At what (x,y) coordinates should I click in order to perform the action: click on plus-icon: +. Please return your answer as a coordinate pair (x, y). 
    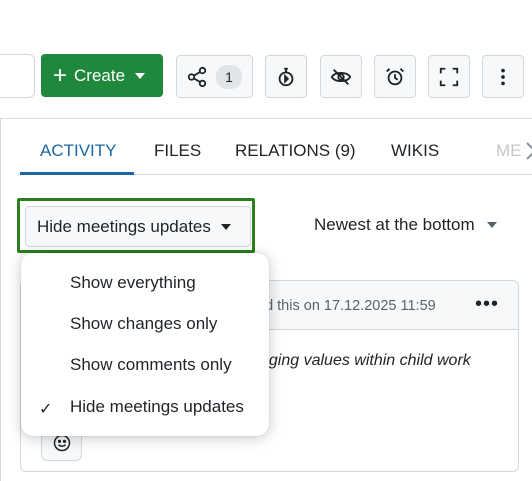
    Looking at the image, I should click on (60, 75).